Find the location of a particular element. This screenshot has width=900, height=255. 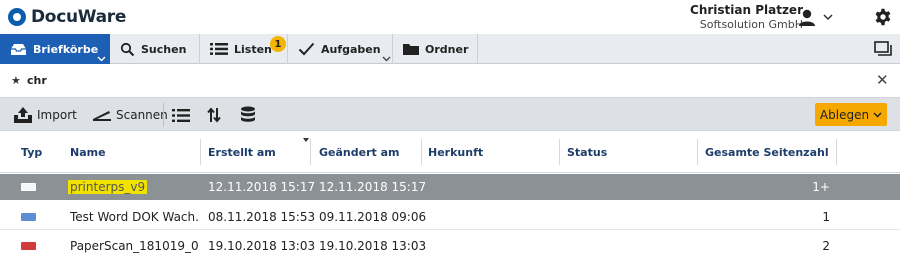

scan-button: Scannen is located at coordinates (130, 115).